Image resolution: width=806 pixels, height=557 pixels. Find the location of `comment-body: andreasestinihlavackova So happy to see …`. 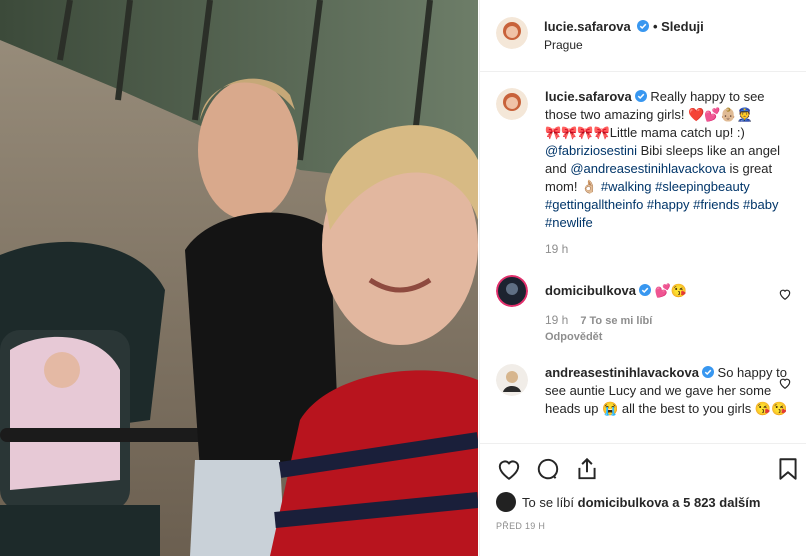

comment-body: andreasestinihlavackova So happy to see … is located at coordinates (670, 391).